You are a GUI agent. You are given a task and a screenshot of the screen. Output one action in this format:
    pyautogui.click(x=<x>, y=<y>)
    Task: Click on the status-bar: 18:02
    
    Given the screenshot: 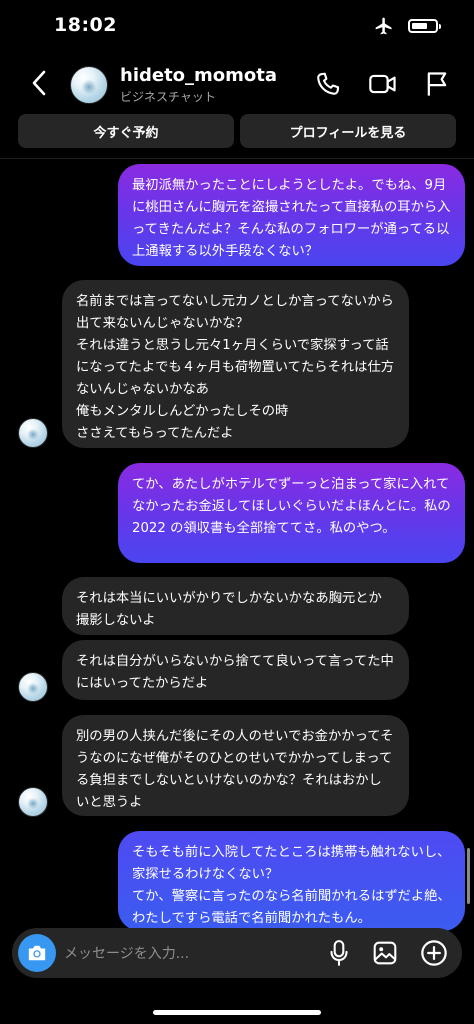 What is the action you would take?
    pyautogui.click(x=237, y=28)
    